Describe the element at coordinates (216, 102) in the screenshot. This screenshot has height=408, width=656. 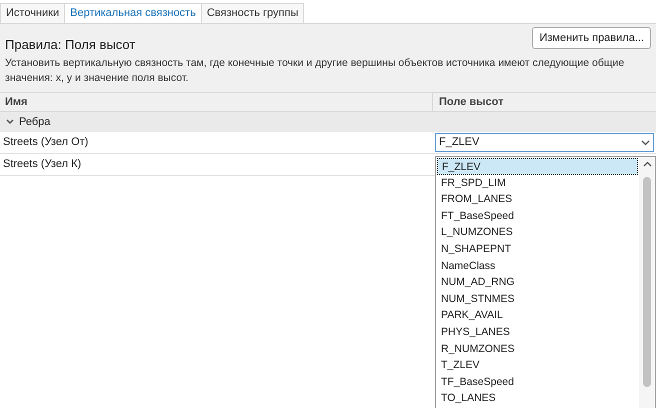
I see `column-header: Имя` at that location.